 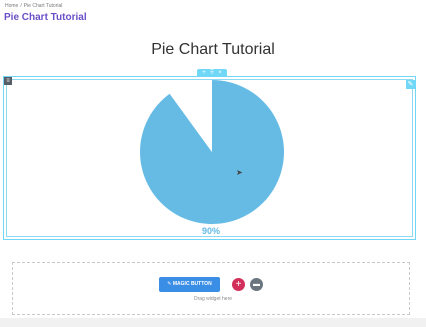 I want to click on close-icon: ×, so click(x=220, y=73).